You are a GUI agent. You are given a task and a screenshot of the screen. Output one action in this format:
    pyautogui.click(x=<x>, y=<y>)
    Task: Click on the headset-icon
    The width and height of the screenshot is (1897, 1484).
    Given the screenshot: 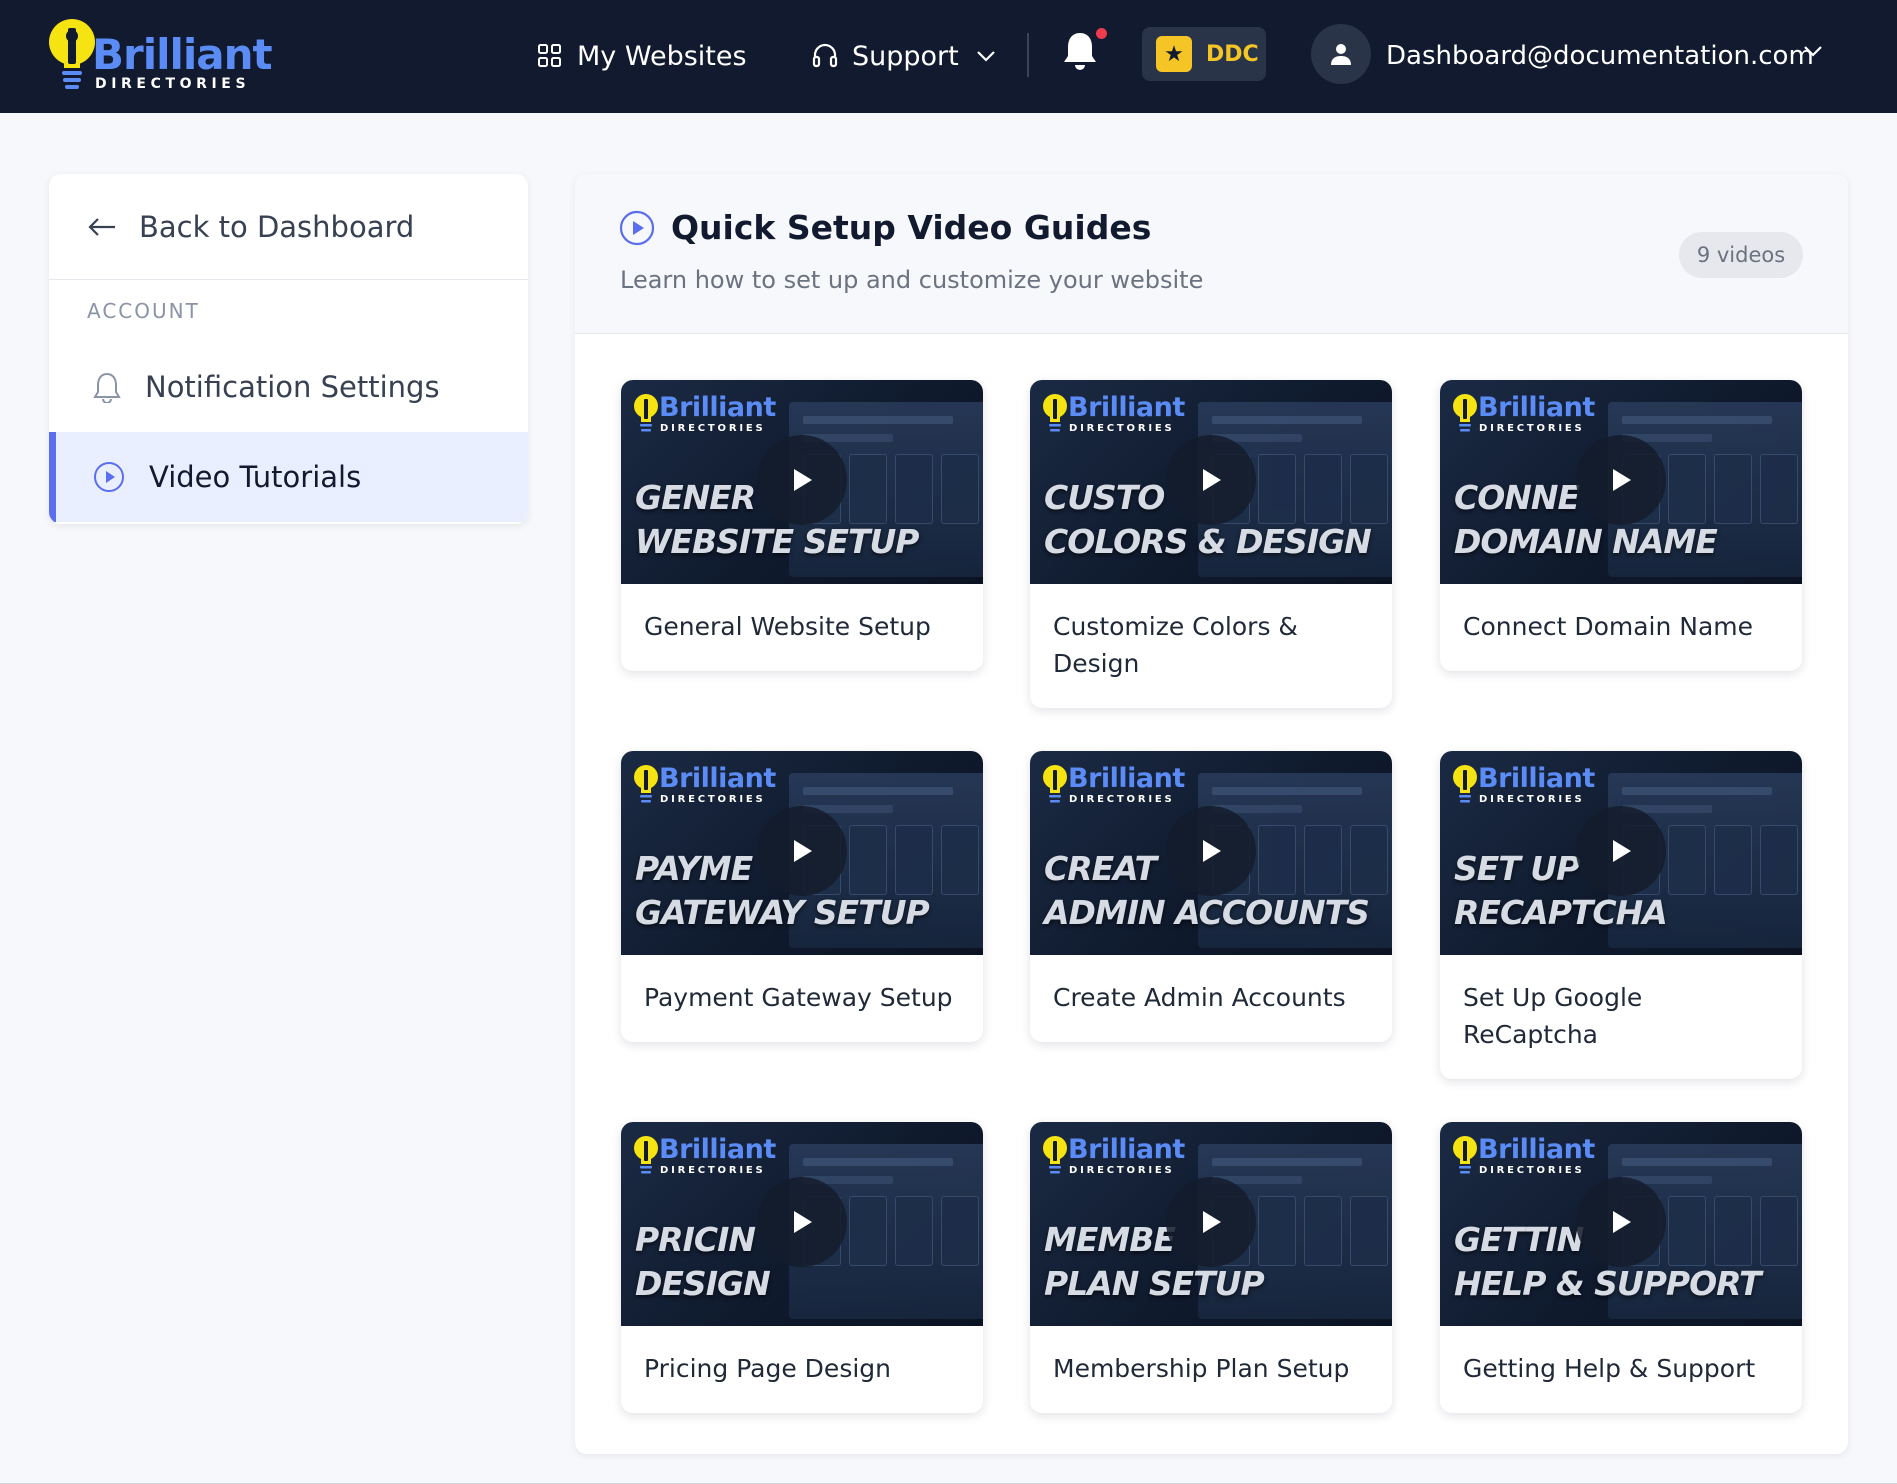 What is the action you would take?
    pyautogui.click(x=825, y=55)
    